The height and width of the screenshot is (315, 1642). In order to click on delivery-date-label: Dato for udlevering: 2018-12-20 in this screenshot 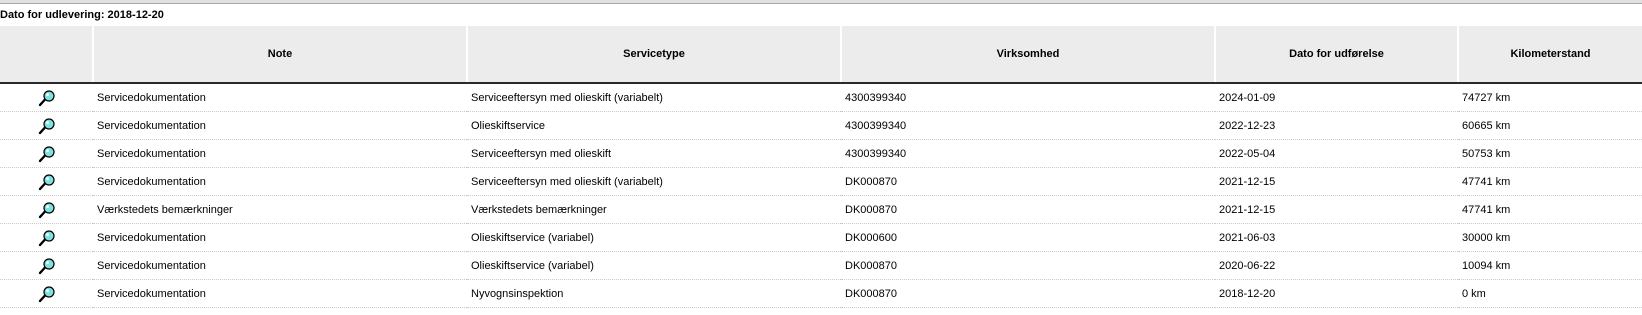, I will do `click(82, 15)`.